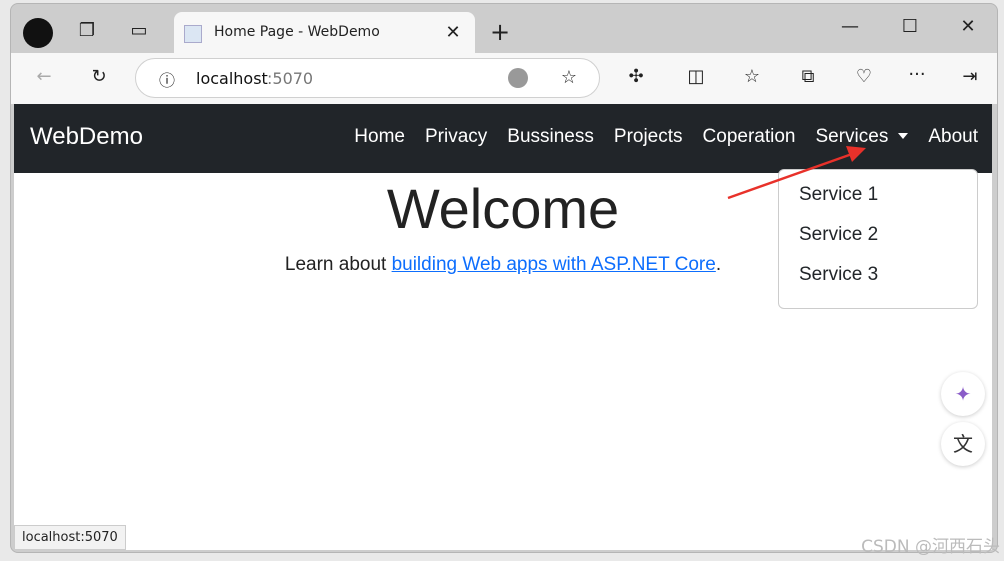 The image size is (1004, 561). I want to click on sidebar-icon: ⇥, so click(970, 76).